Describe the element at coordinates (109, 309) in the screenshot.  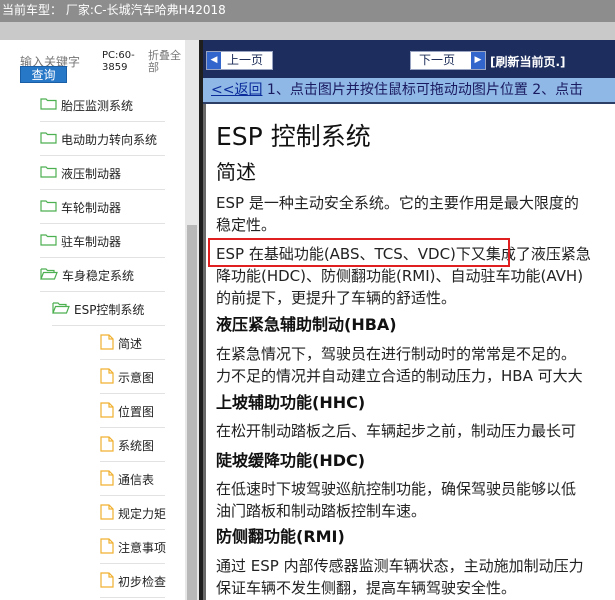
I see `tree-item-label: ESP控制系统` at that location.